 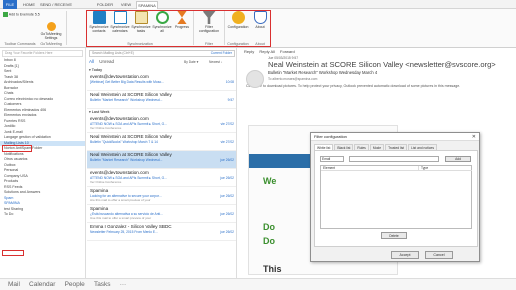 What do you see at coordinates (439, 255) in the screenshot?
I see `cancel-button: Cancel` at bounding box center [439, 255].